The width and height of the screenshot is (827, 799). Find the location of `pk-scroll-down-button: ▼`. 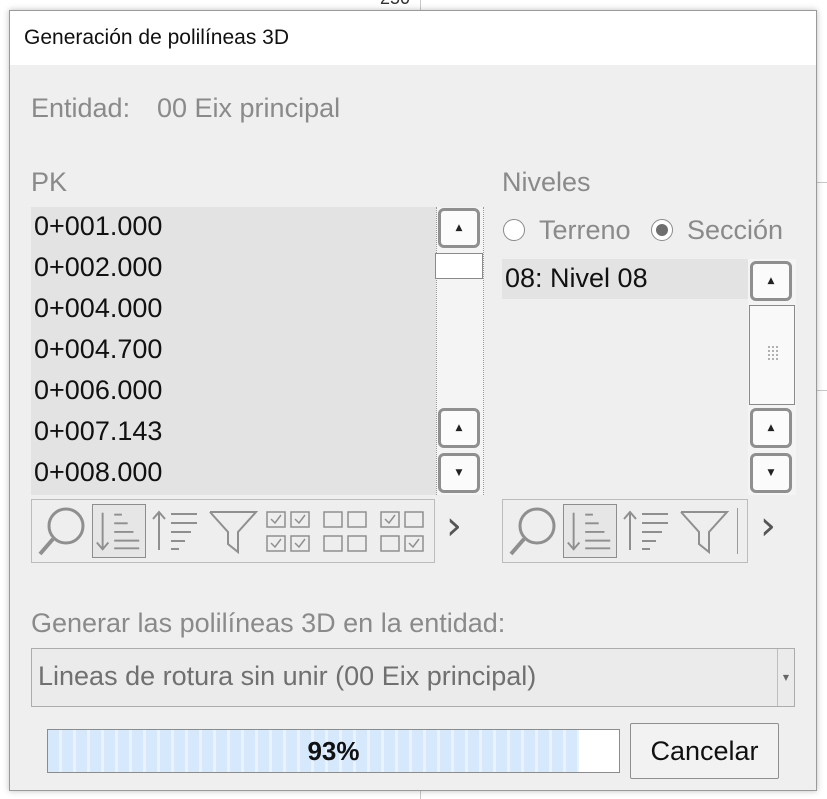

pk-scroll-down-button: ▼ is located at coordinates (459, 473).